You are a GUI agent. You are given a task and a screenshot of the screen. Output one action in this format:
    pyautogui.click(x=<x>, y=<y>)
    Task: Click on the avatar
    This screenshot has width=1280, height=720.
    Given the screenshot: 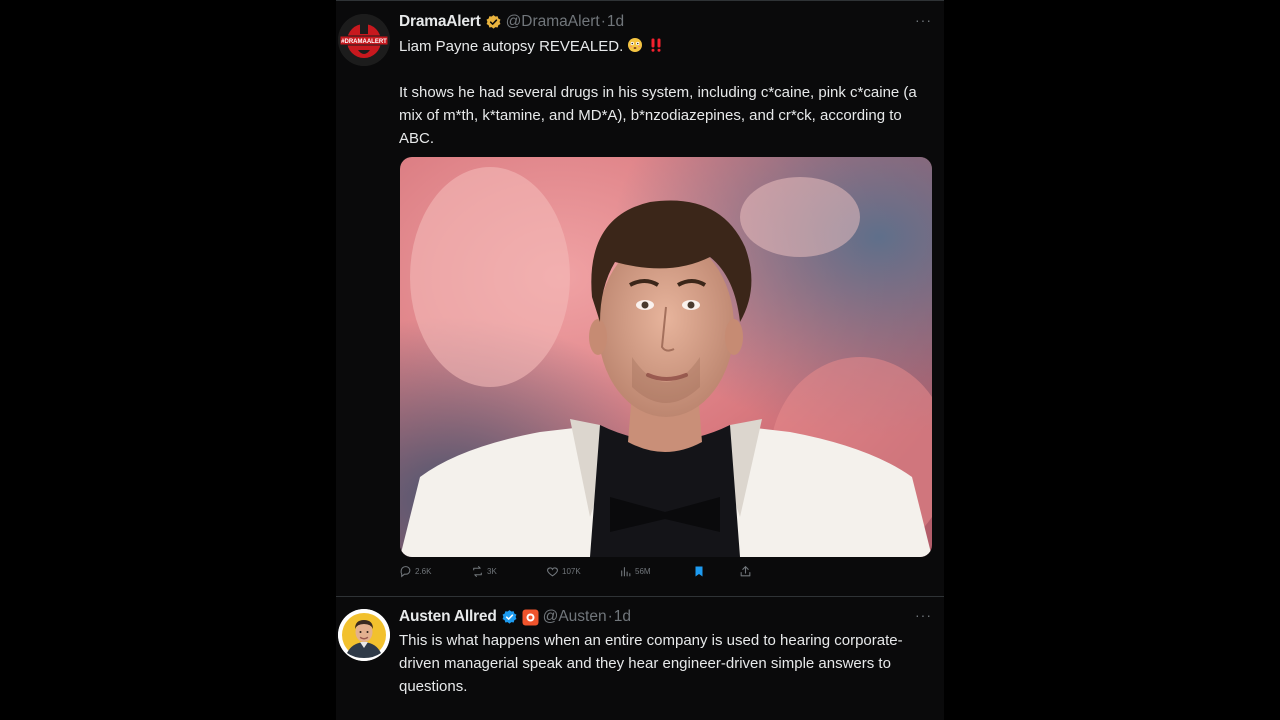 What is the action you would take?
    pyautogui.click(x=364, y=635)
    